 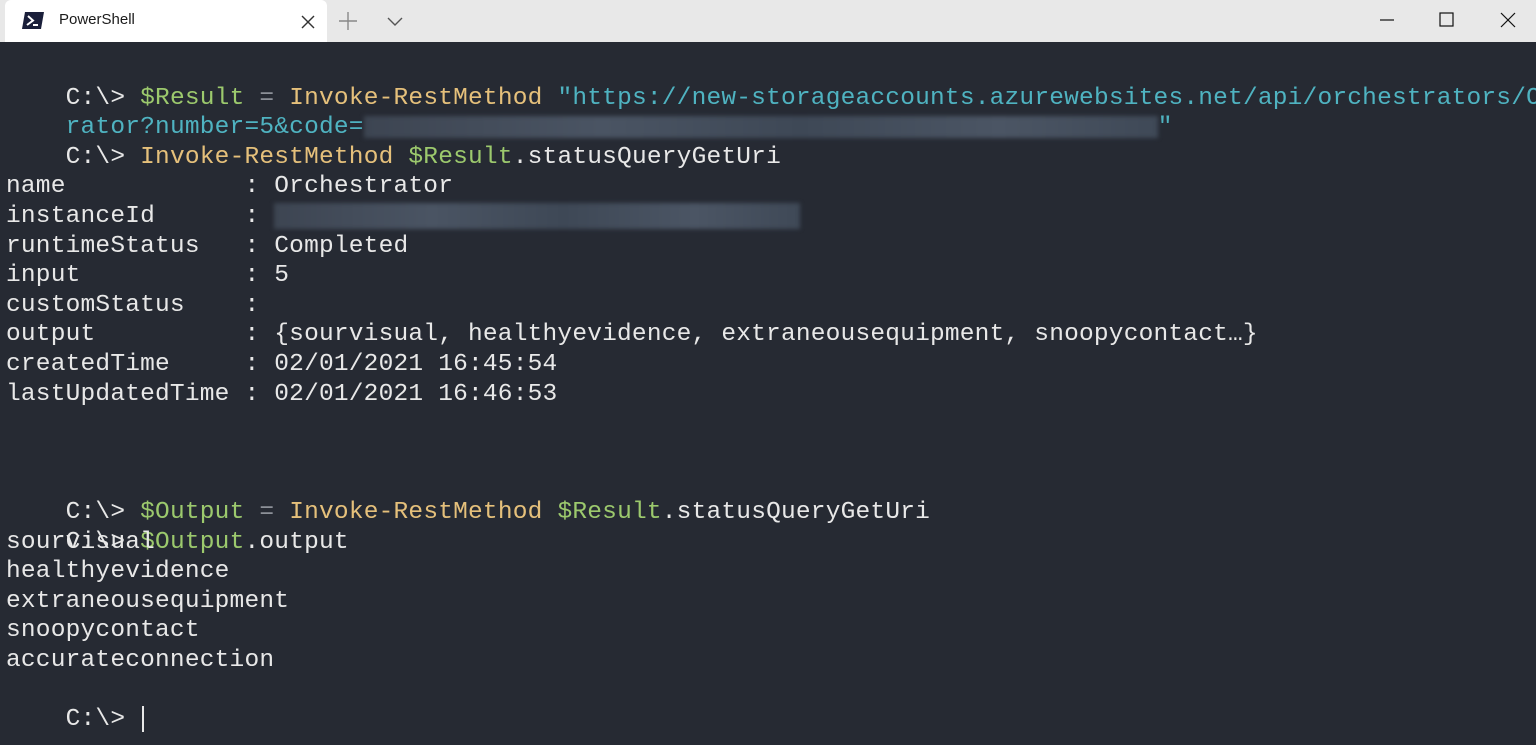 I want to click on minimize-icon, so click(x=1387, y=20).